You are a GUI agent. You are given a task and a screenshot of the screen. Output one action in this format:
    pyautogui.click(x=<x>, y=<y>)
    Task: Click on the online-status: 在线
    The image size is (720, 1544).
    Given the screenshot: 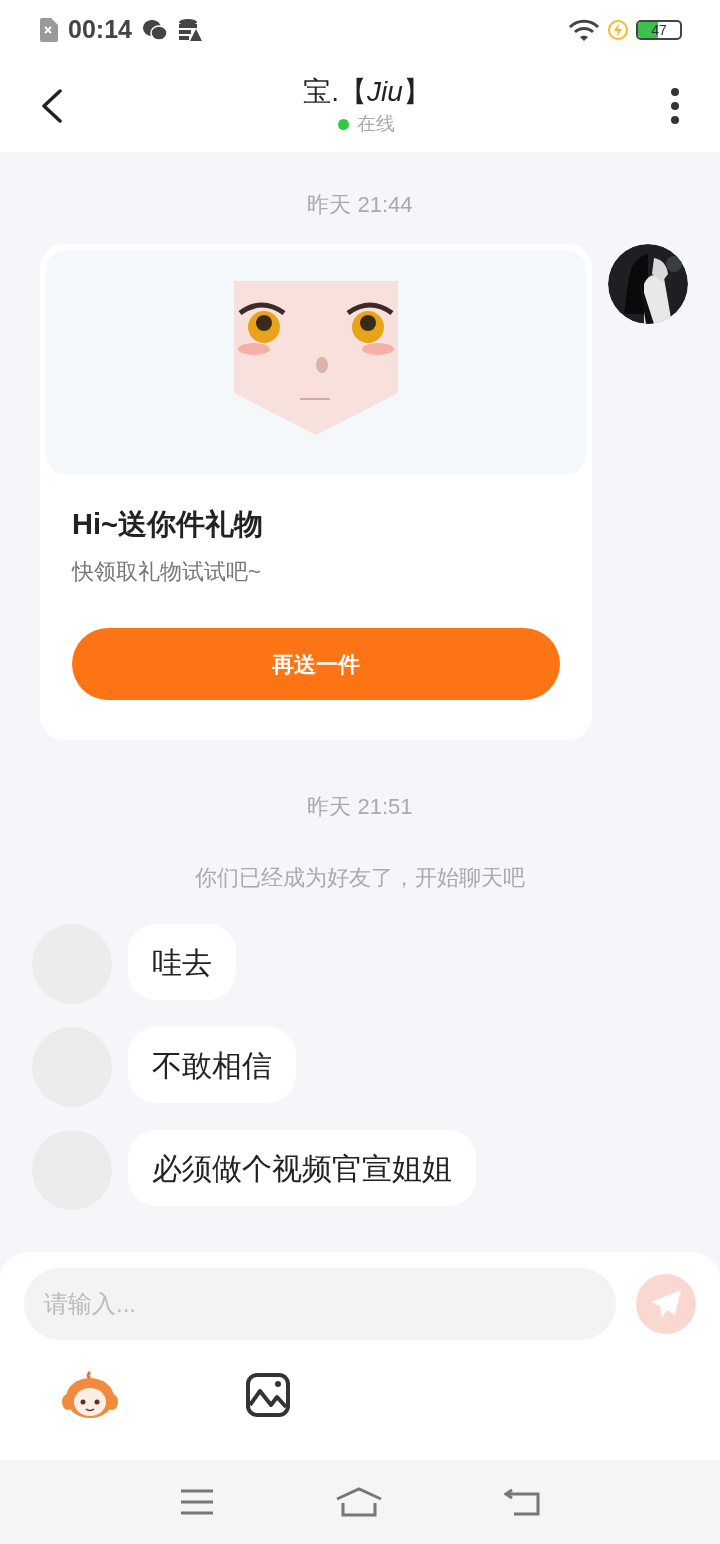 What is the action you would take?
    pyautogui.click(x=376, y=123)
    